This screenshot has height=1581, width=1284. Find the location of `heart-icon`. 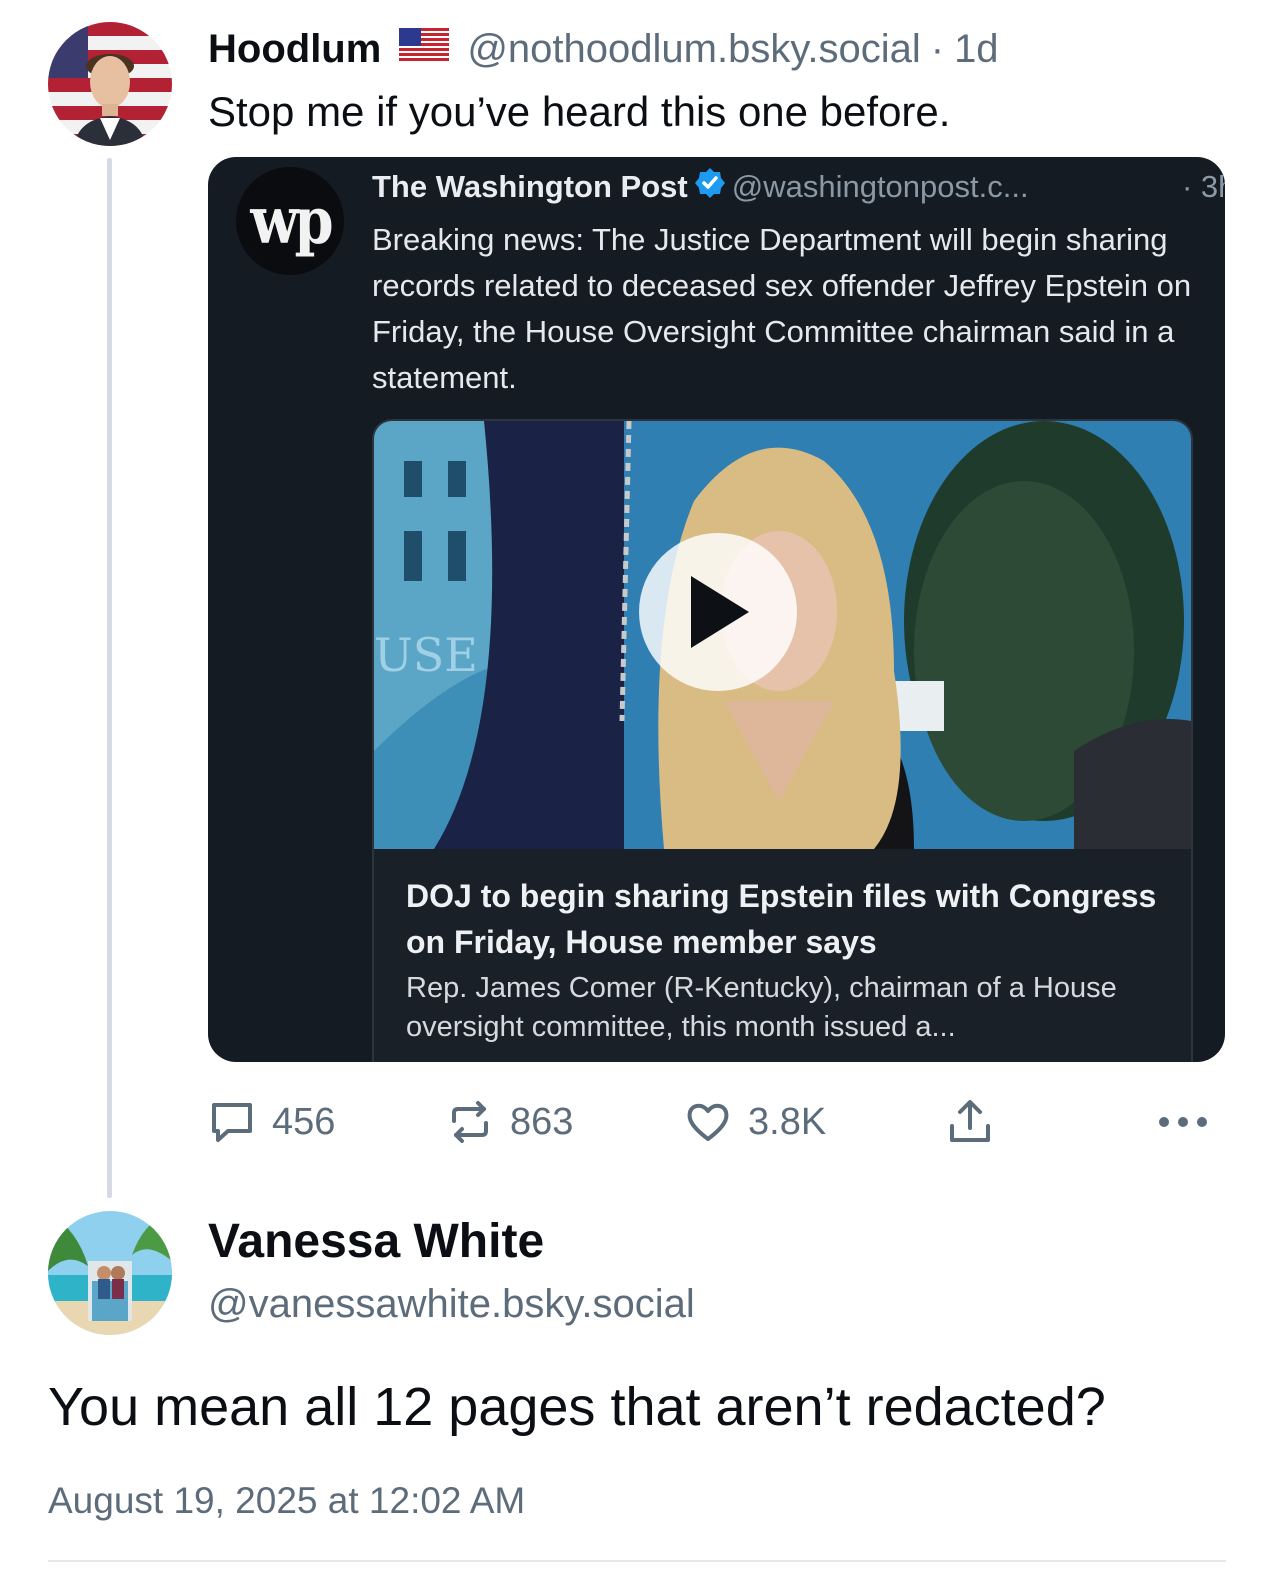

heart-icon is located at coordinates (708, 1122).